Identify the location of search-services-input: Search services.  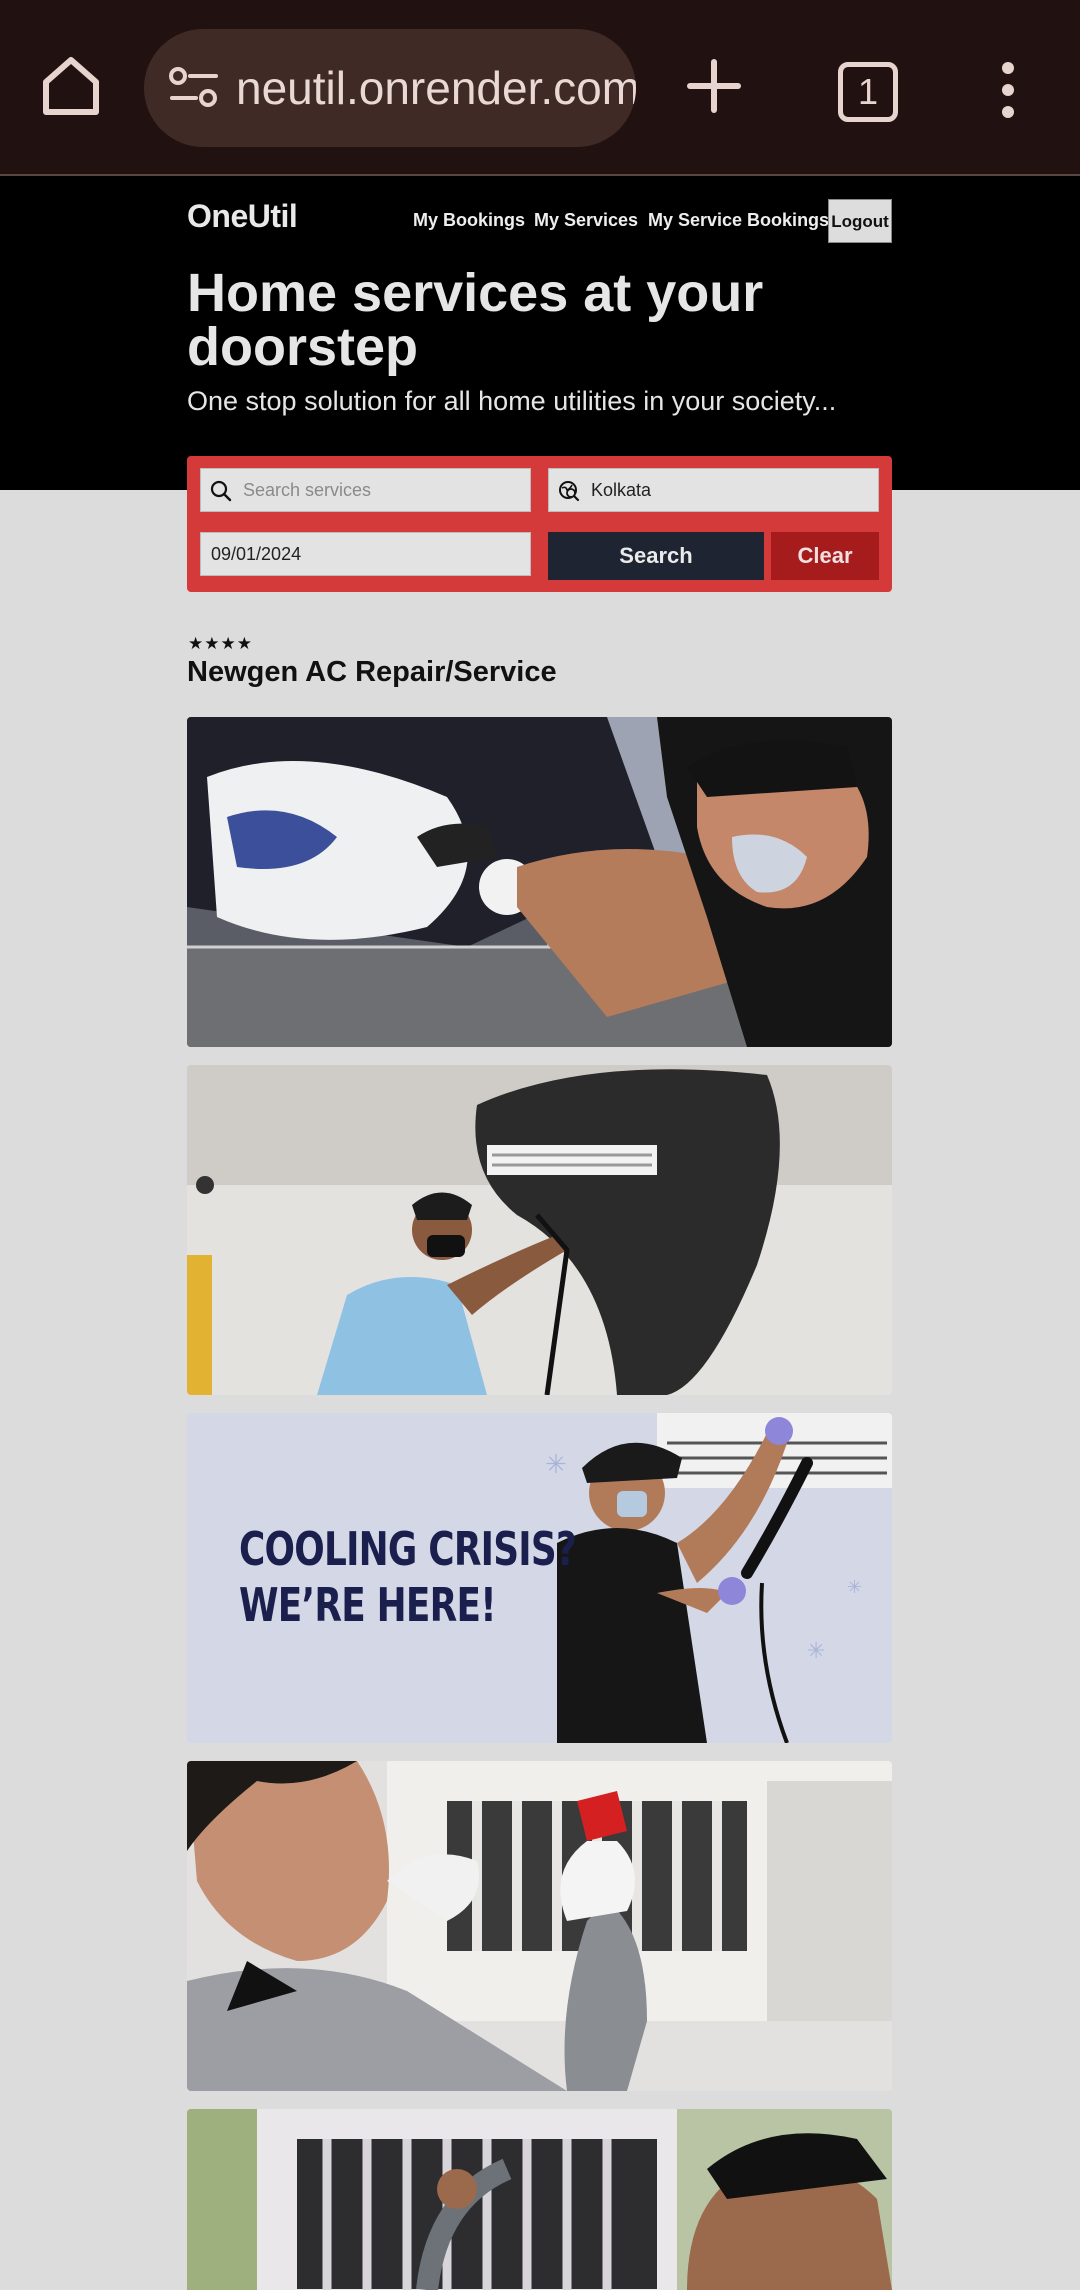
(365, 490).